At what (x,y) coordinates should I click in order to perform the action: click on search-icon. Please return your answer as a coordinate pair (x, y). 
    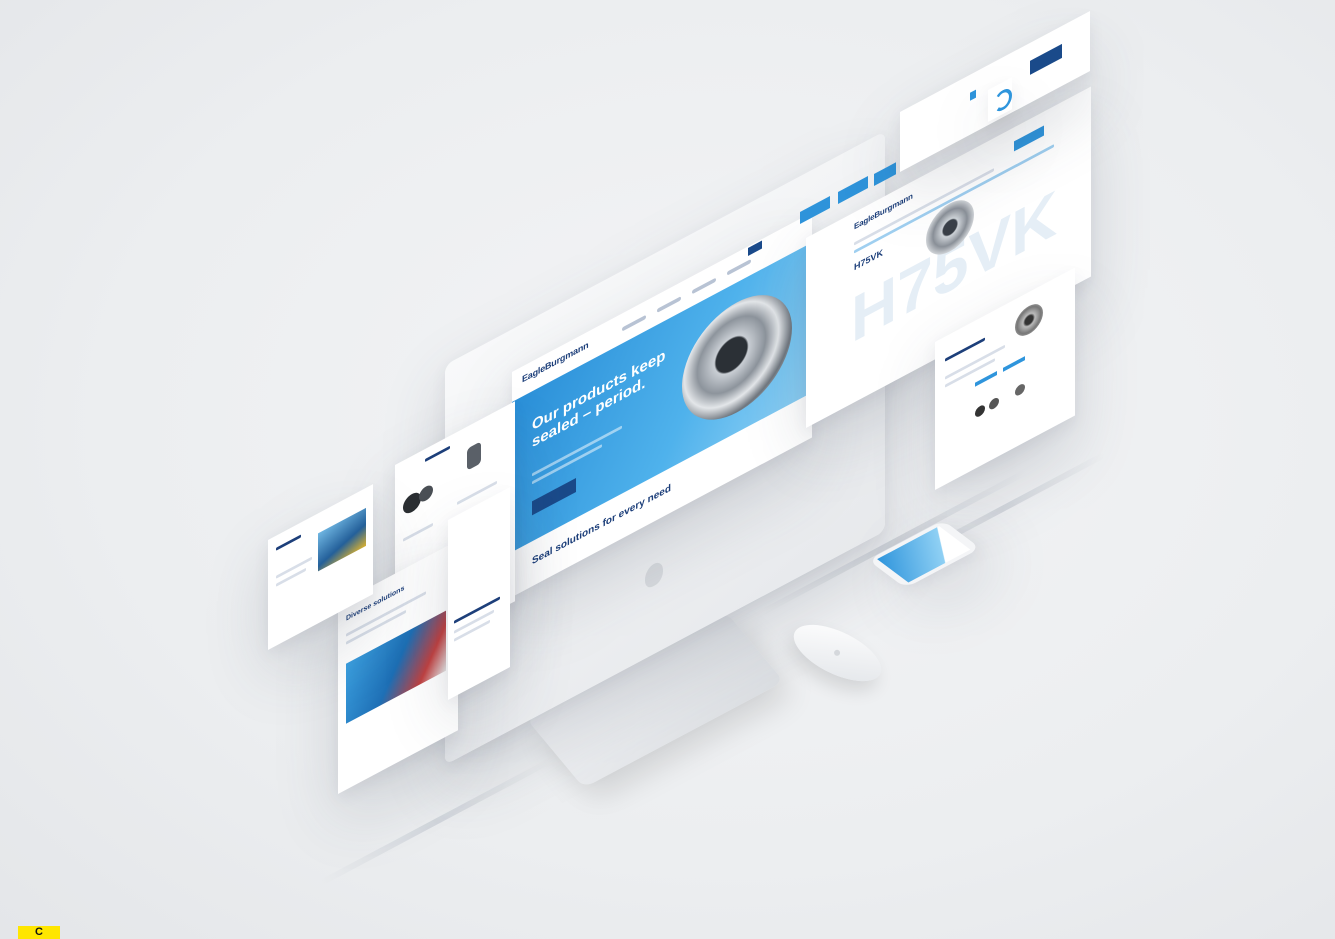
    Looking at the image, I should click on (973, 95).